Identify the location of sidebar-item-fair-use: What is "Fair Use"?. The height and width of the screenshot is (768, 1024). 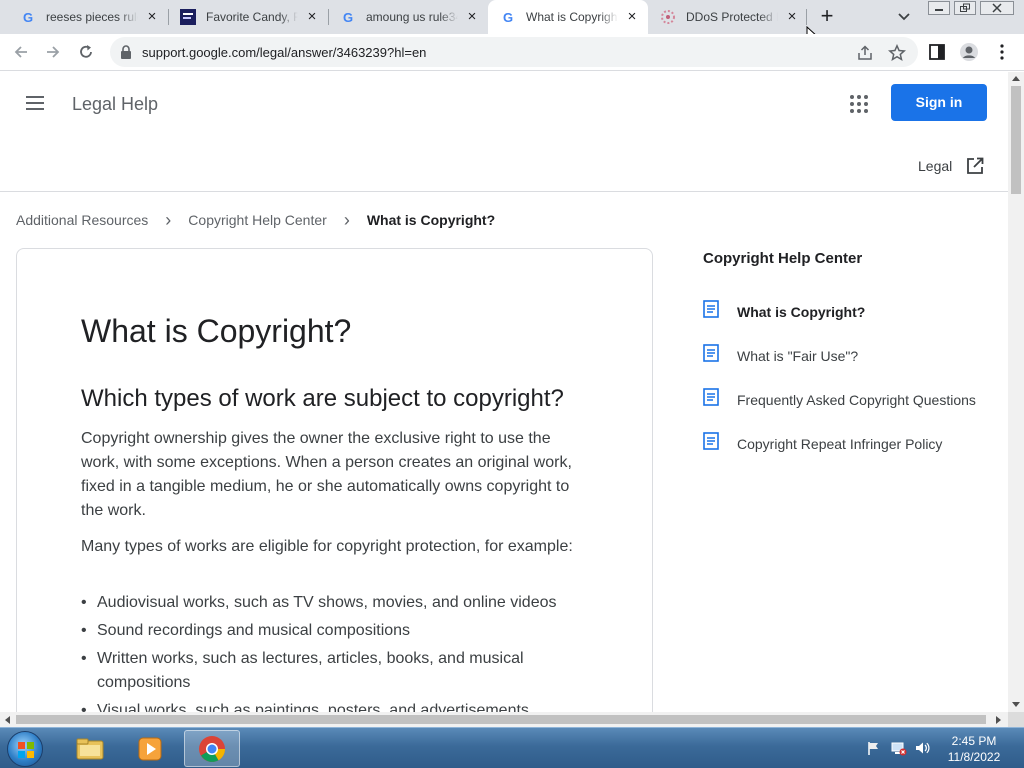
(853, 356).